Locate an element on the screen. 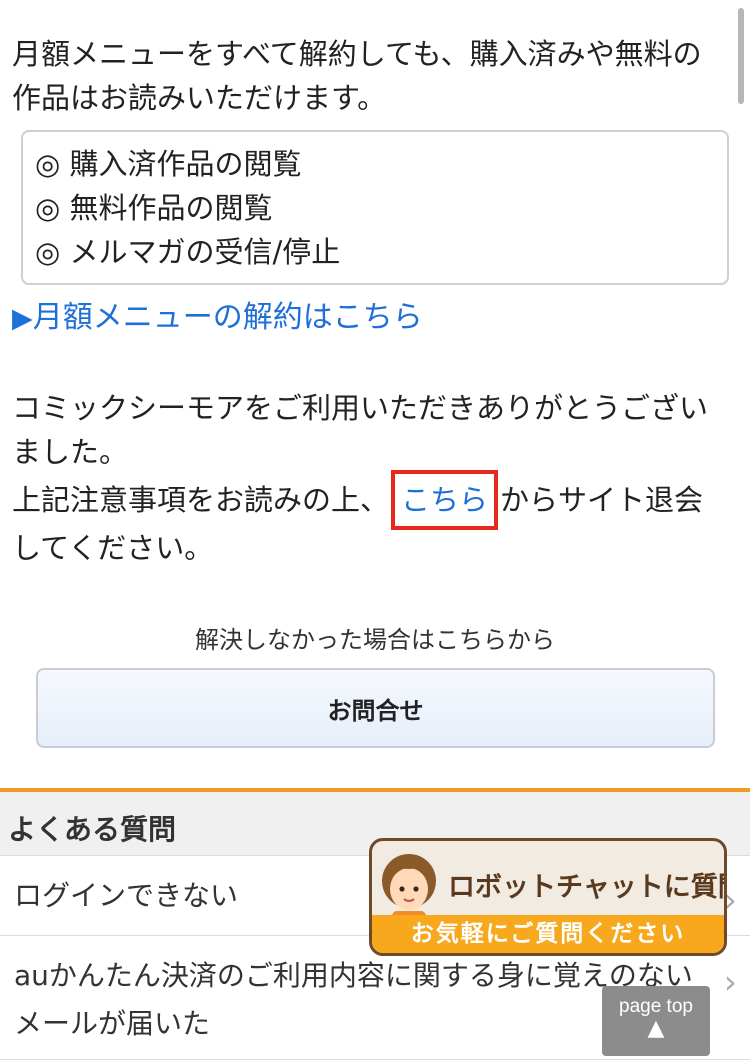 This screenshot has height=1062, width=750. instruction-text: 上記注意事項をお読みの上、 is located at coordinates (201, 500).